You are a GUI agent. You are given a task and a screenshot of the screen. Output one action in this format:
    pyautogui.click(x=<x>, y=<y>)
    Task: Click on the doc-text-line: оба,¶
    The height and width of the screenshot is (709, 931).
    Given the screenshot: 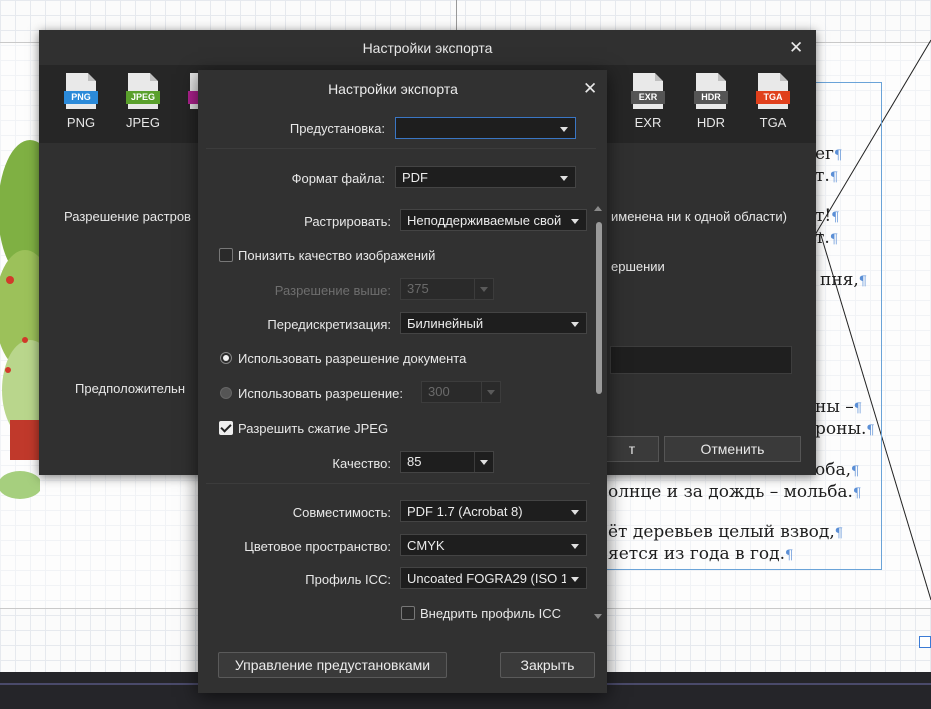 What is the action you would take?
    pyautogui.click(x=837, y=470)
    